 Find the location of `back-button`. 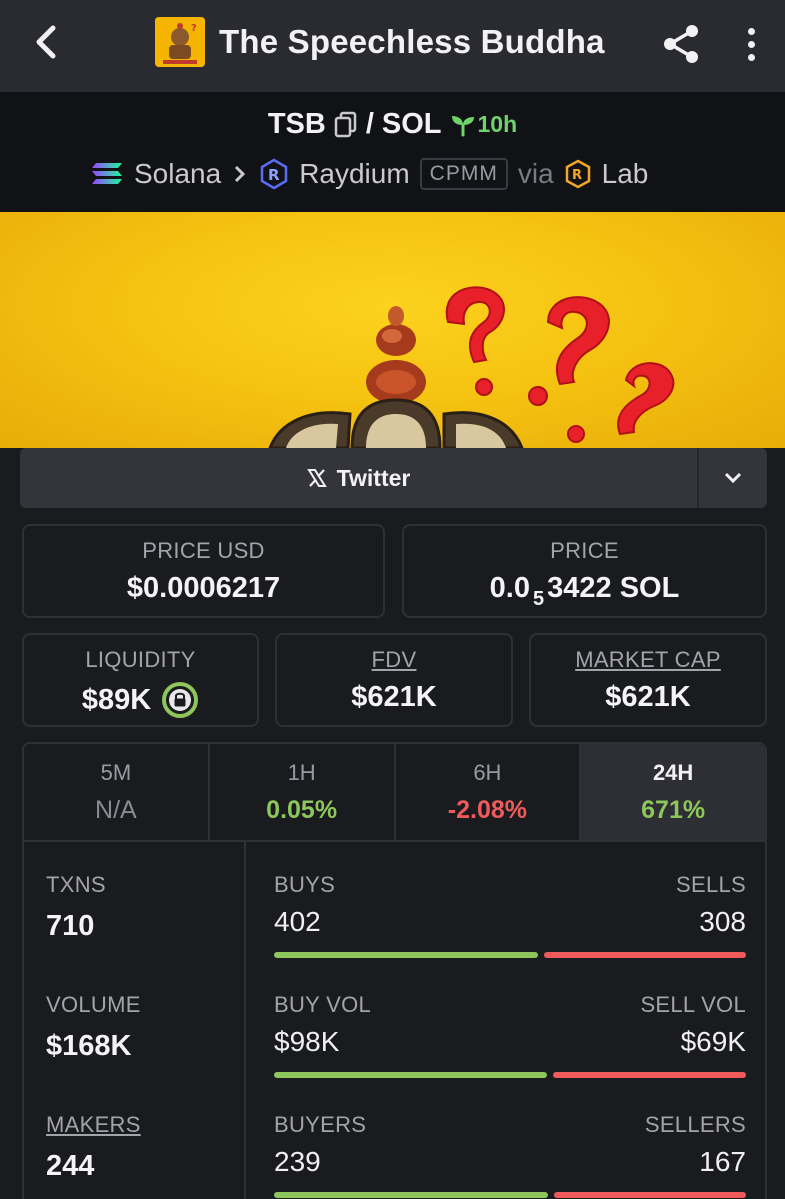

back-button is located at coordinates (46, 42).